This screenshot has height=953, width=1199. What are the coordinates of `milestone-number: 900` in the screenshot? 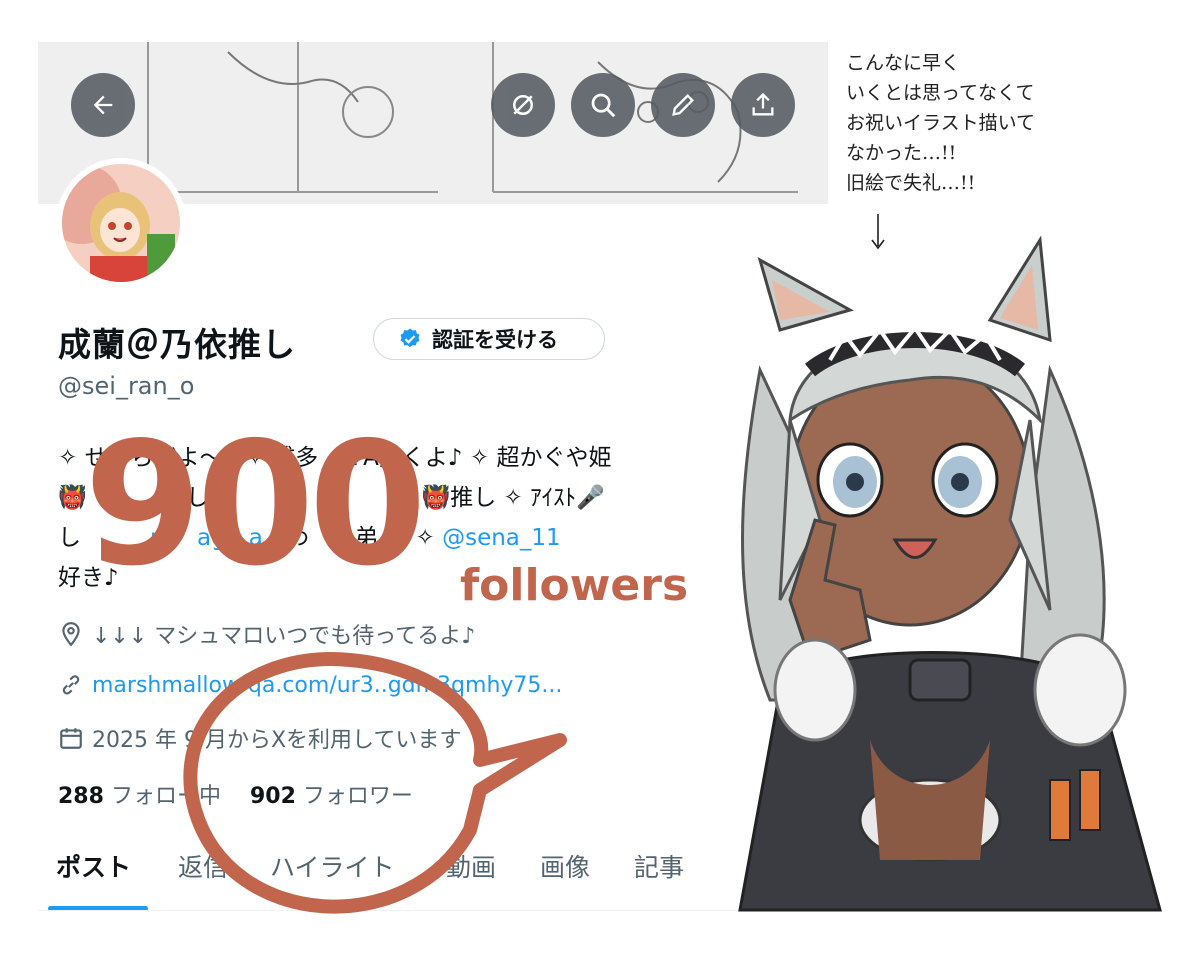 It's located at (255, 505).